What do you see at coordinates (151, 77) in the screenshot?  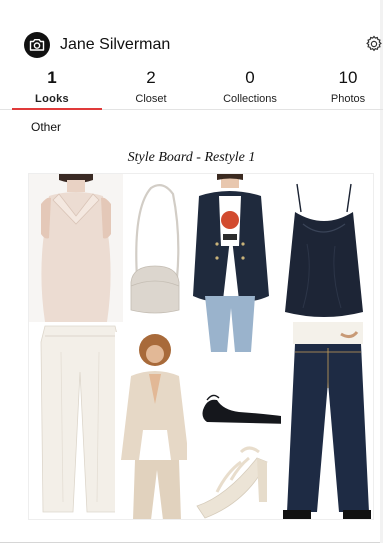 I see `tab-count: 2` at bounding box center [151, 77].